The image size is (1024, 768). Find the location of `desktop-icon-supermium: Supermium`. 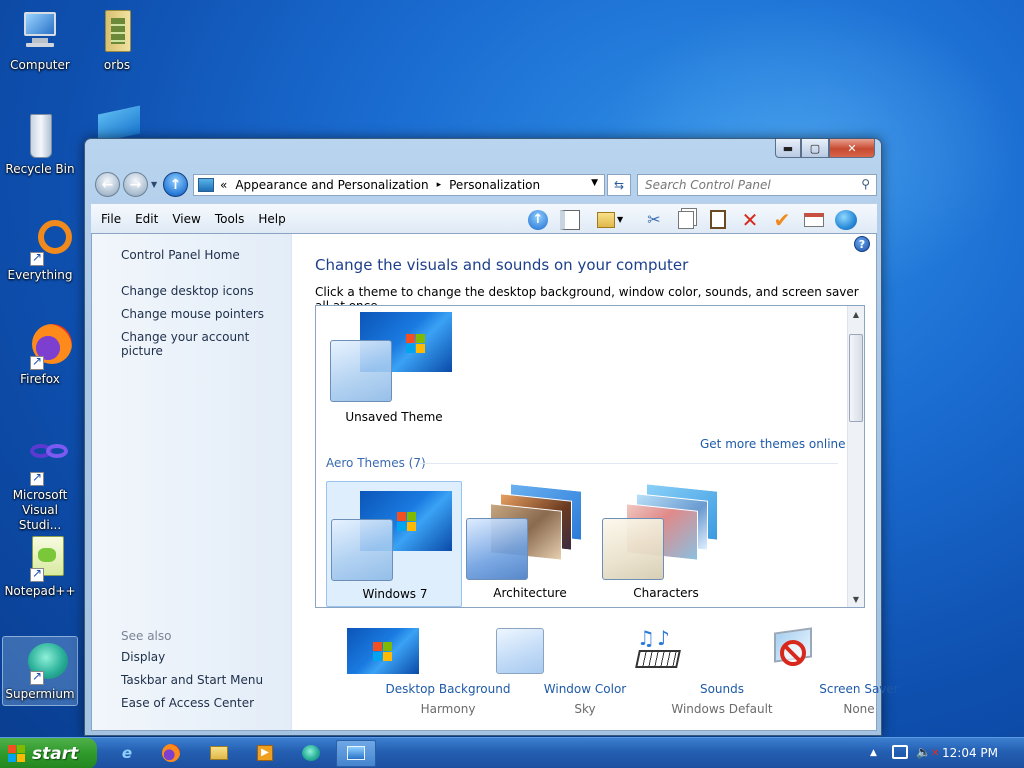

desktop-icon-supermium: Supermium is located at coordinates (40, 671).